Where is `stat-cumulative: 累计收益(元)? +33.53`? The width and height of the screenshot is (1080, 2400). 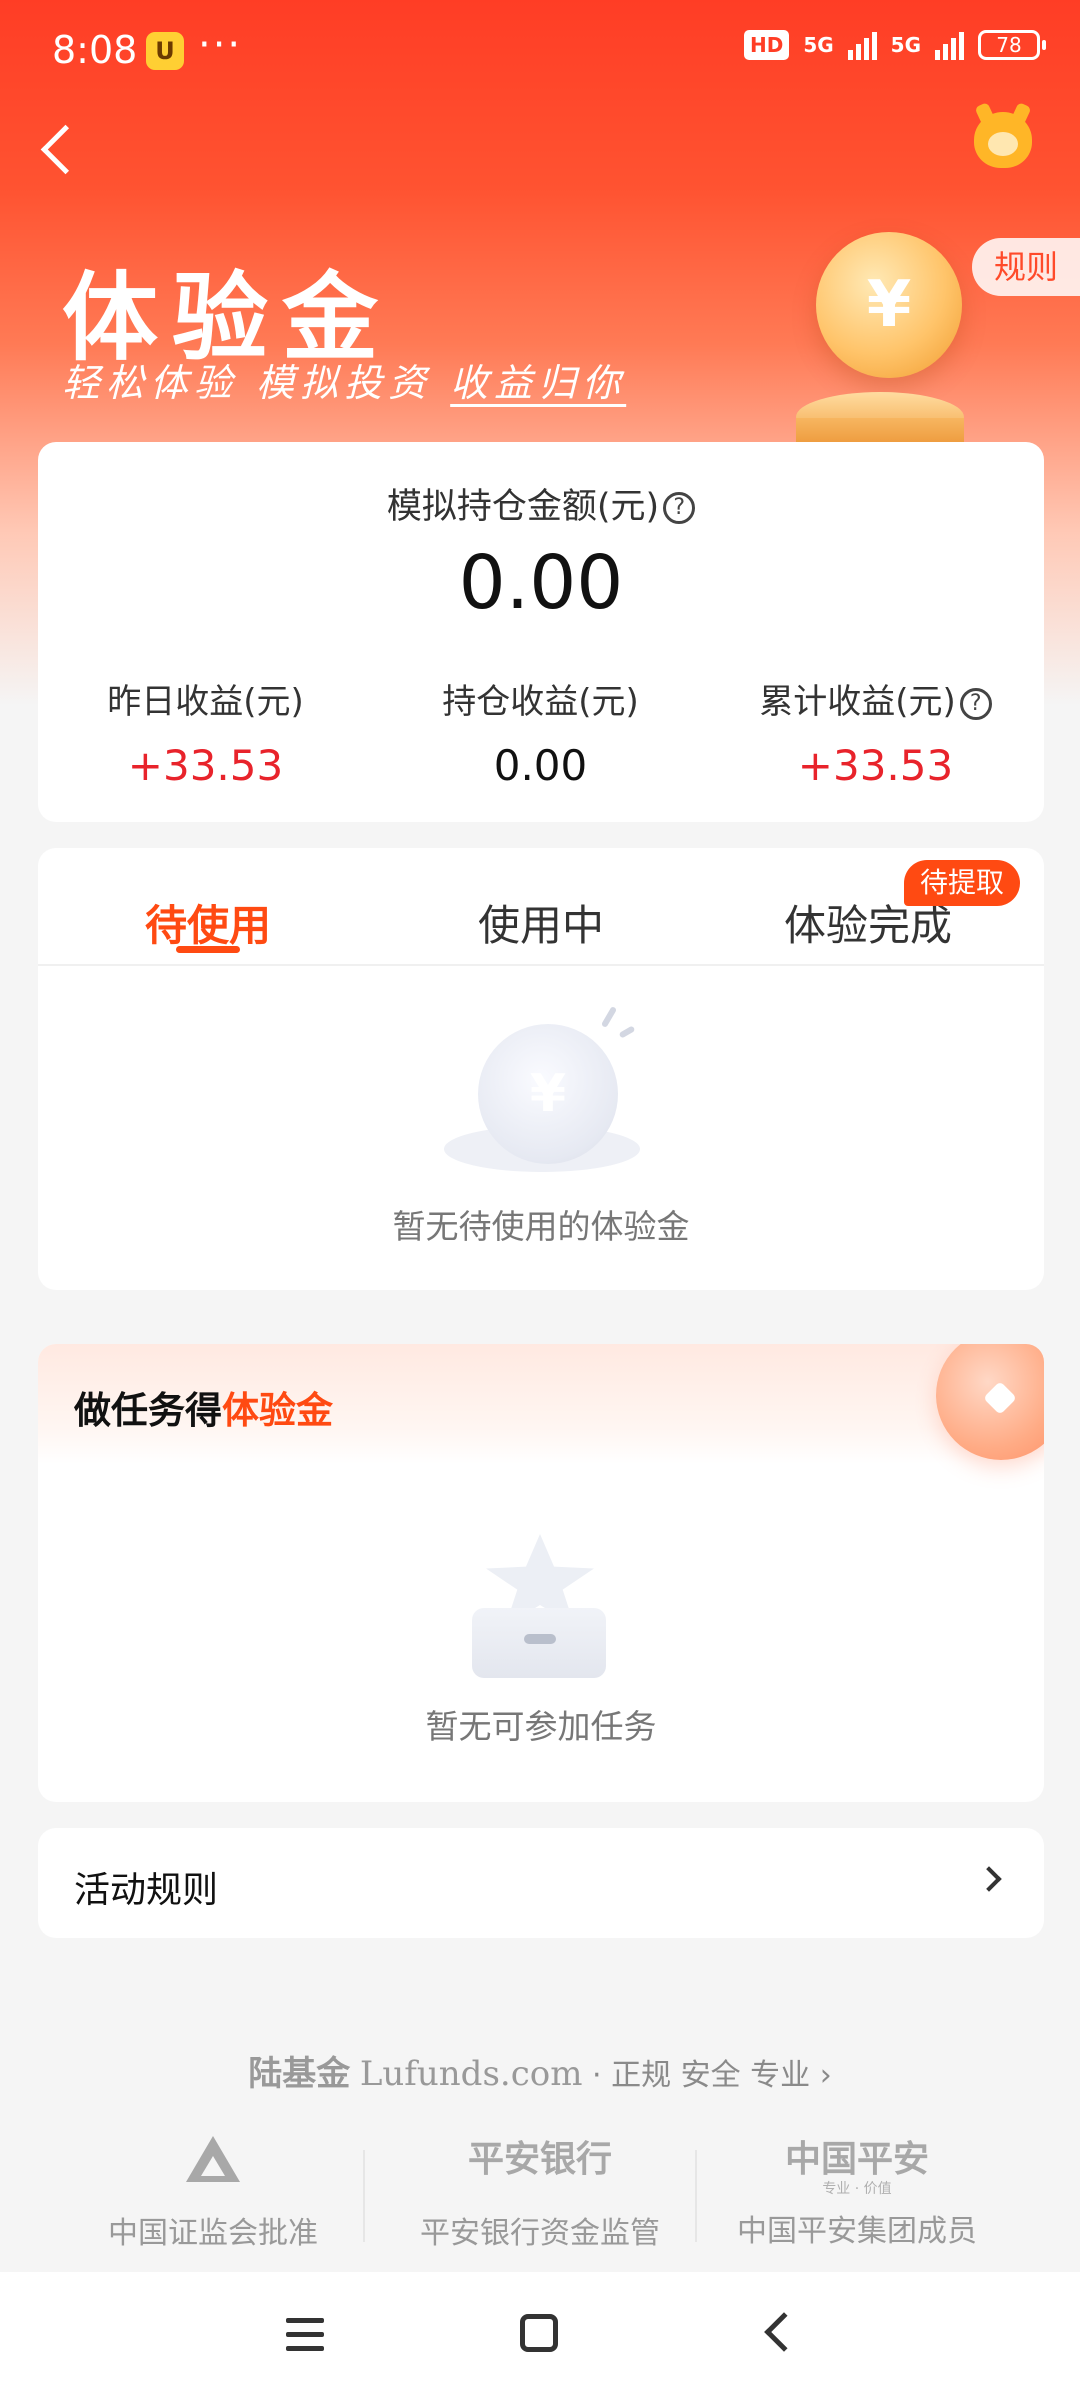
stat-cumulative: 累计收益(元)? +33.53 is located at coordinates (875, 732).